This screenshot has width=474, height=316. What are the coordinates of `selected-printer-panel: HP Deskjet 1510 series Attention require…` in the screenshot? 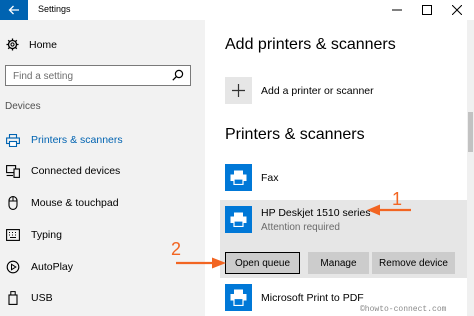 It's located at (343, 239).